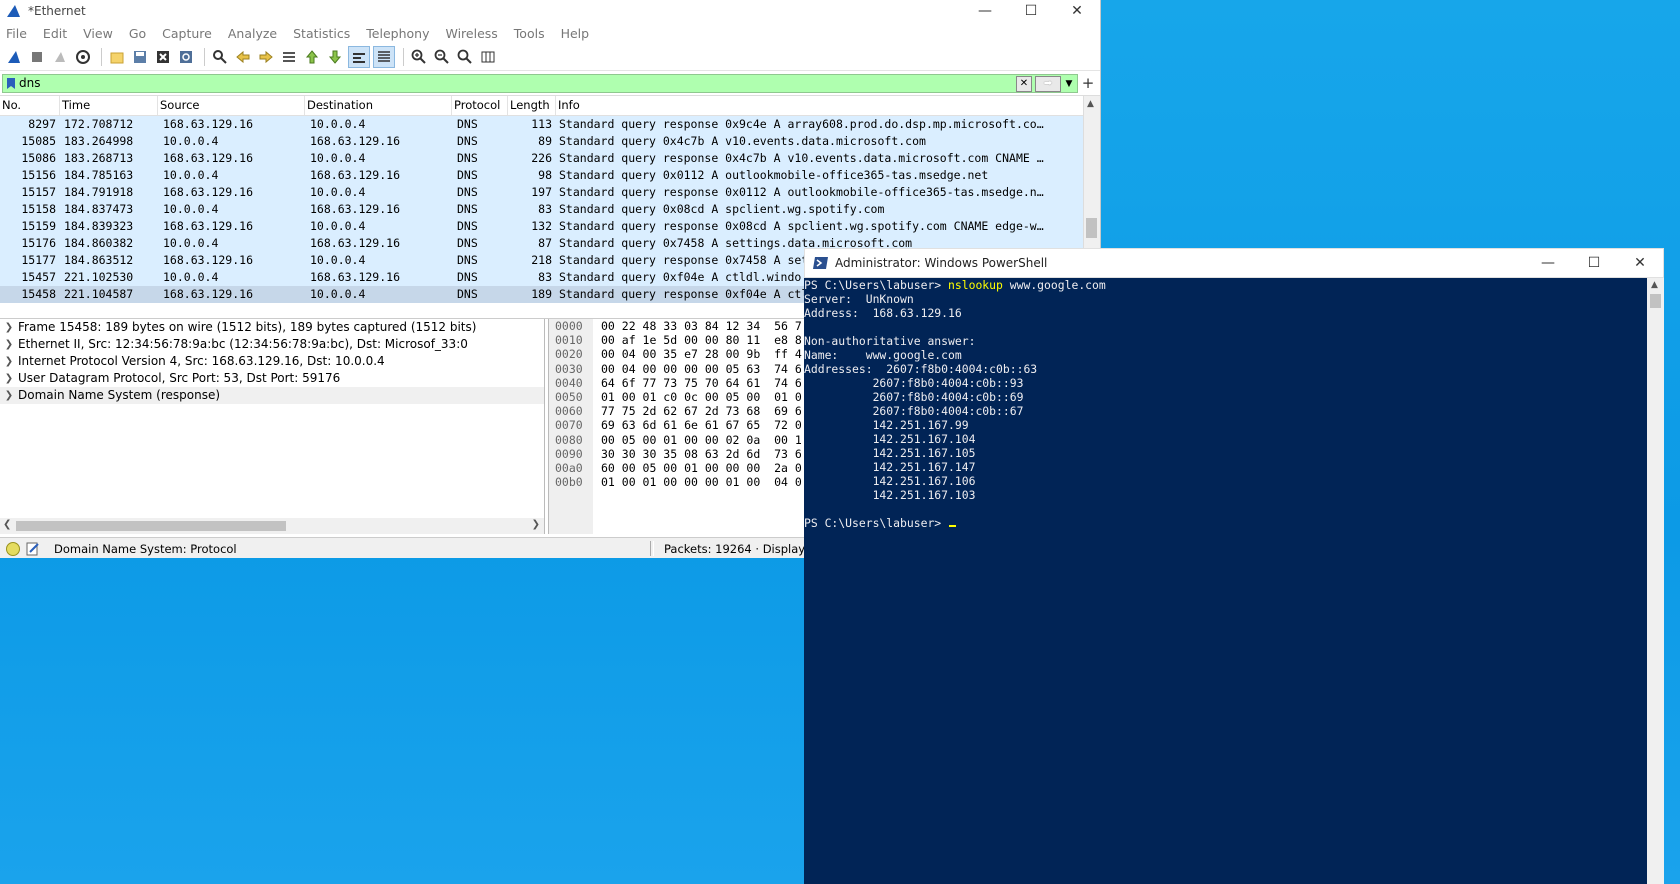 This screenshot has width=1680, height=884. Describe the element at coordinates (701, 440) in the screenshot. I see `bytes-hex-row: 00 05 00 01 00 00 02 0a 00 1` at that location.